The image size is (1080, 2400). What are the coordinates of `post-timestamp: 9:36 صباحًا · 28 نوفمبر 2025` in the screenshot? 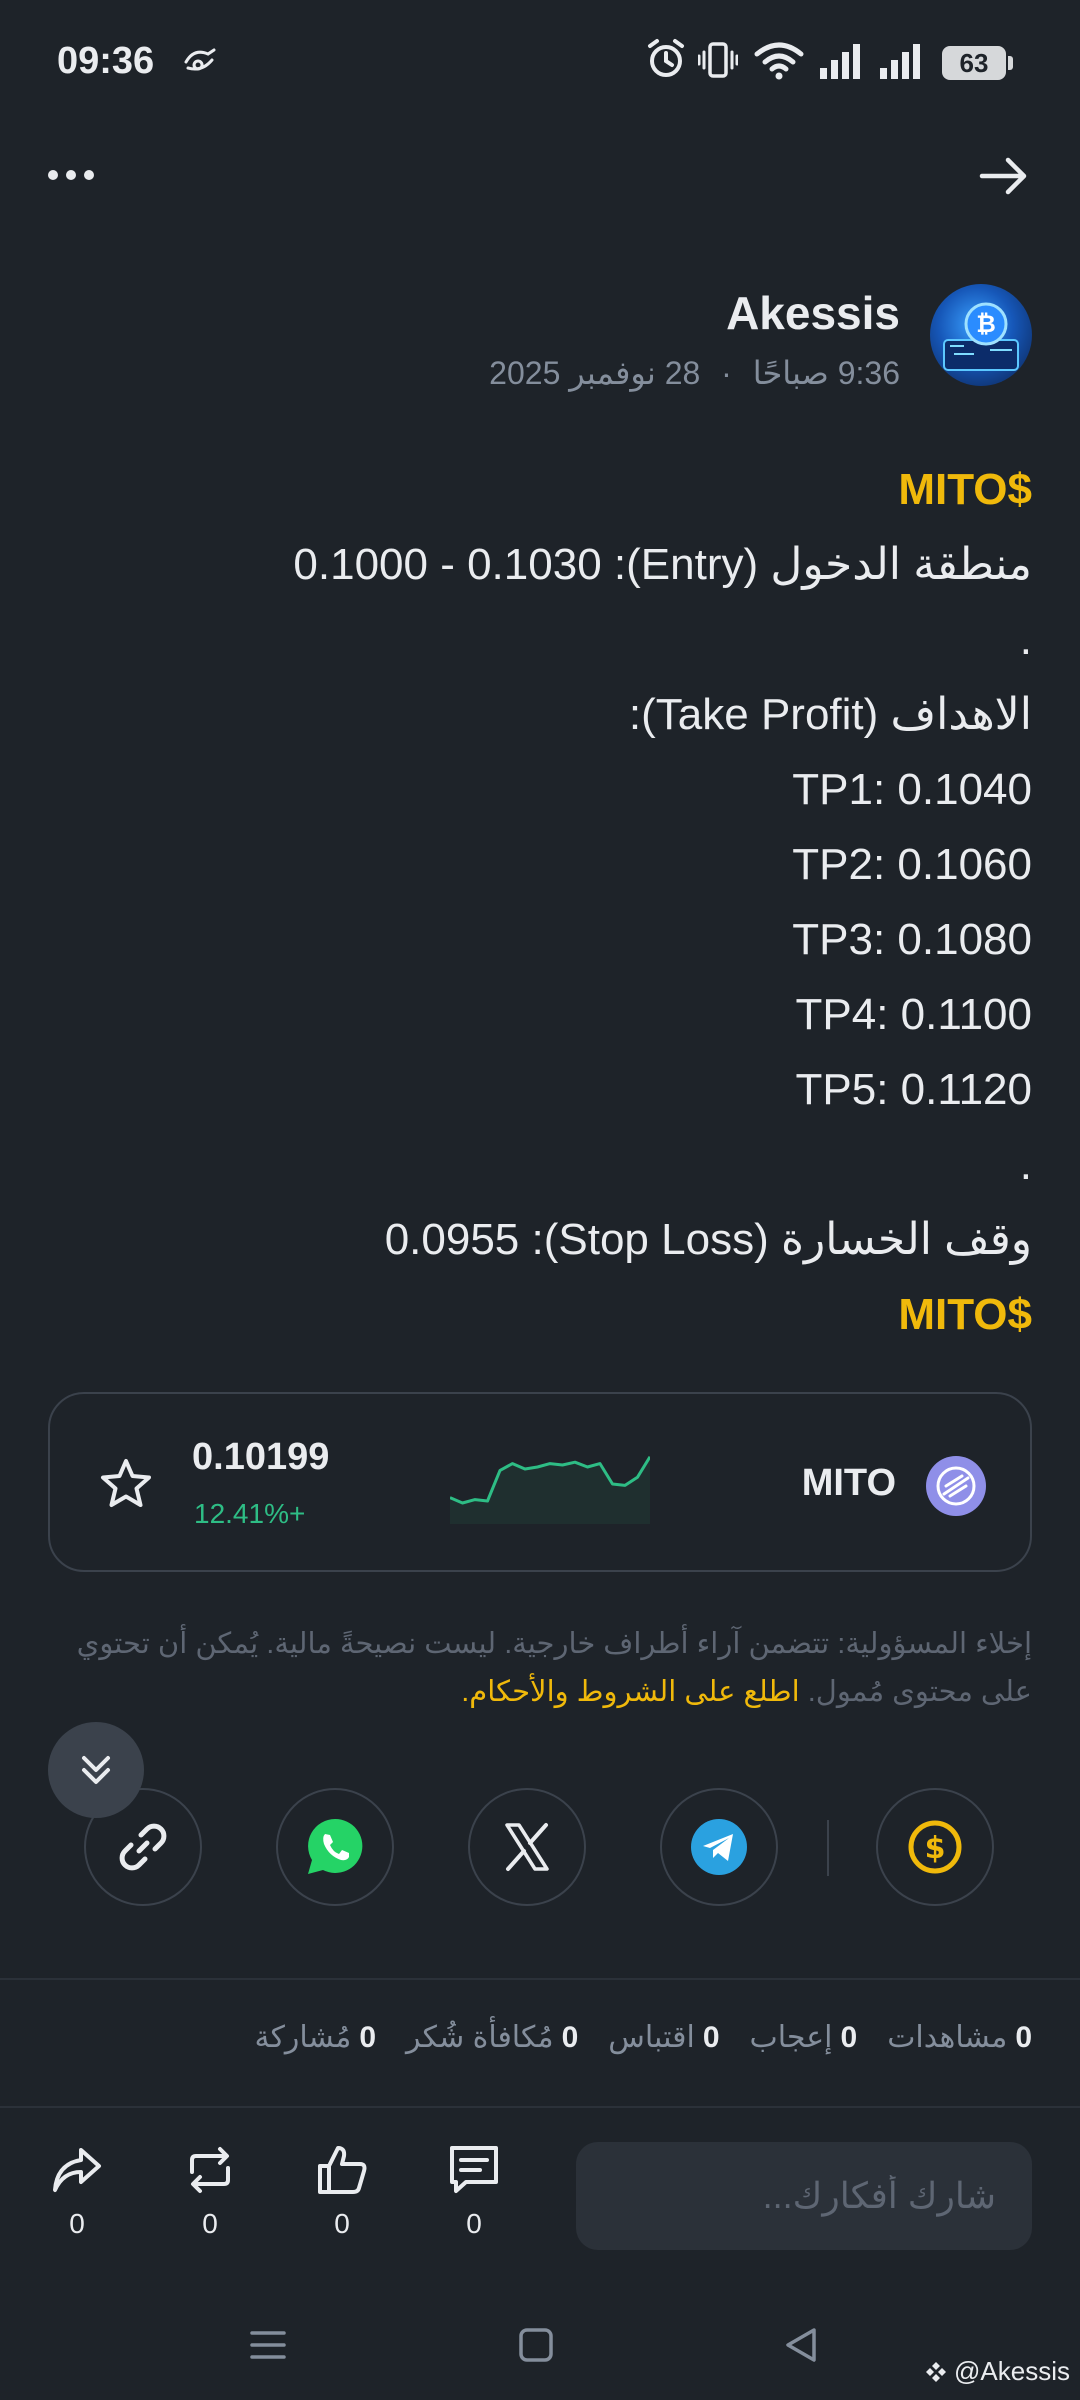 It's located at (694, 373).